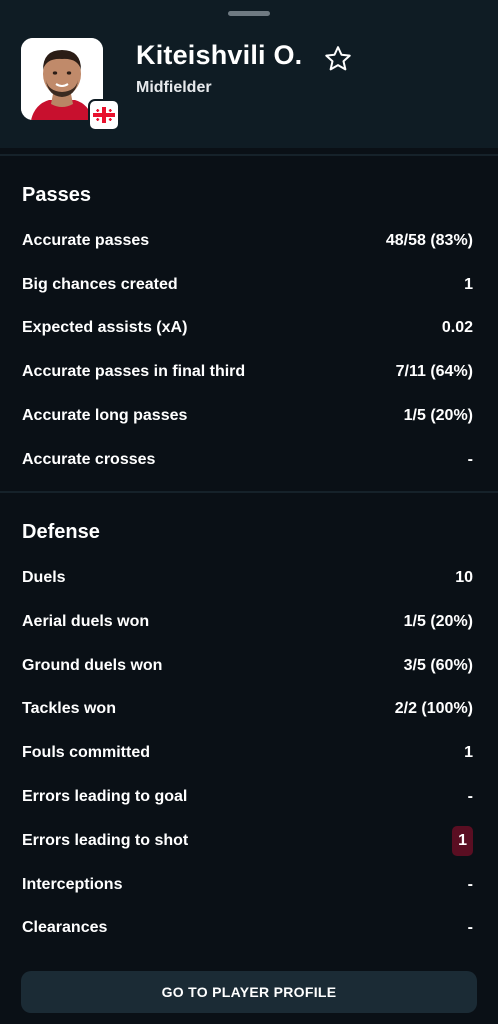 The image size is (498, 1024). I want to click on stat-row-accurate-passes: Accurate passes 48/58 (83%), so click(247, 241).